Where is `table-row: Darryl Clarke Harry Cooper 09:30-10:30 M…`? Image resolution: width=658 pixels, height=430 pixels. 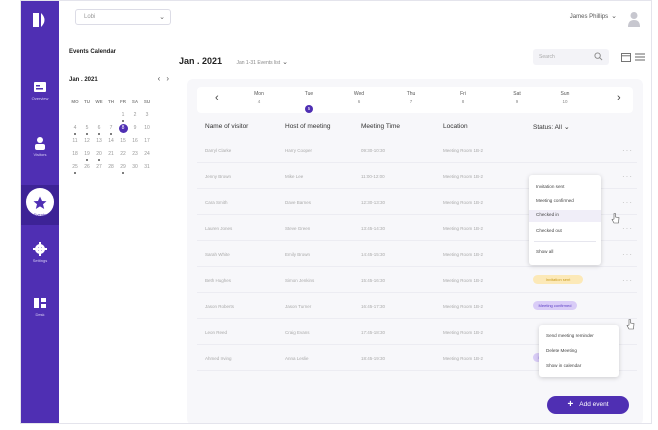
table-row: Darryl Clarke Harry Cooper 09:30-10:30 M… is located at coordinates (417, 151).